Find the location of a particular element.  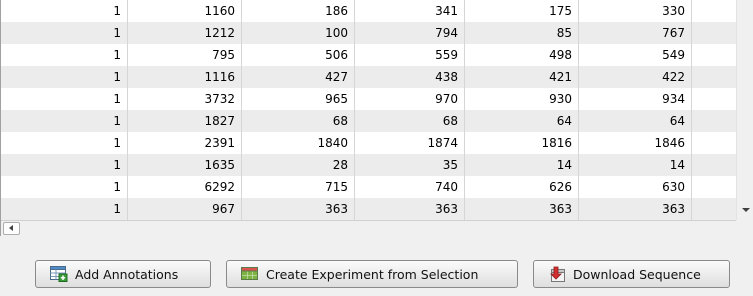

table-cell: 965 is located at coordinates (298, 99).